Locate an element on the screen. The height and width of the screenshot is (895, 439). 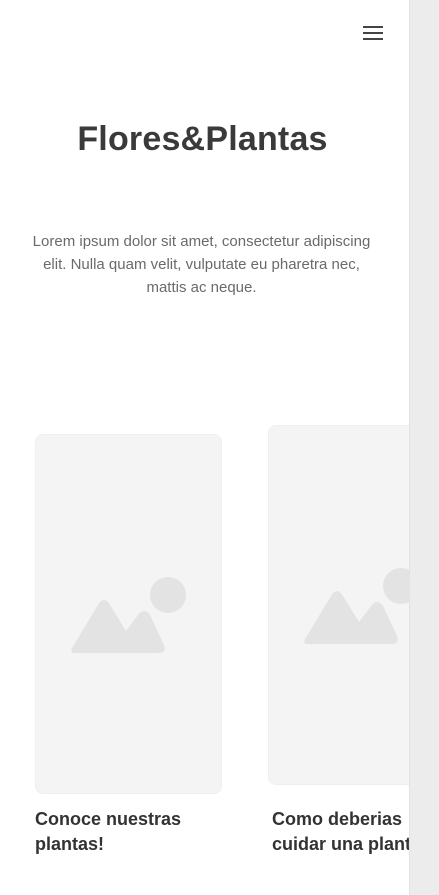
card-caption-line: Conoce nuestras is located at coordinates (130, 819).